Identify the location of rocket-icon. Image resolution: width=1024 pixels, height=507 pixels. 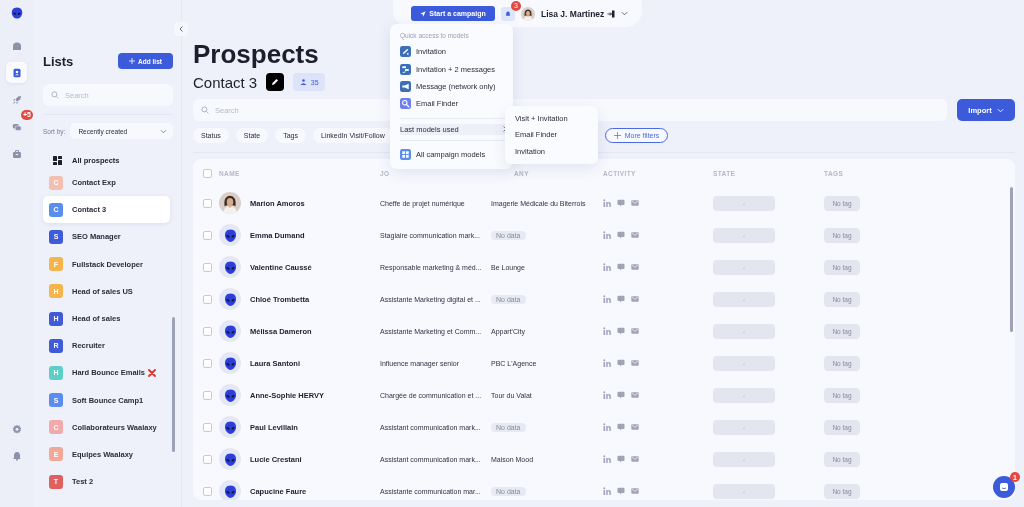
(16, 99).